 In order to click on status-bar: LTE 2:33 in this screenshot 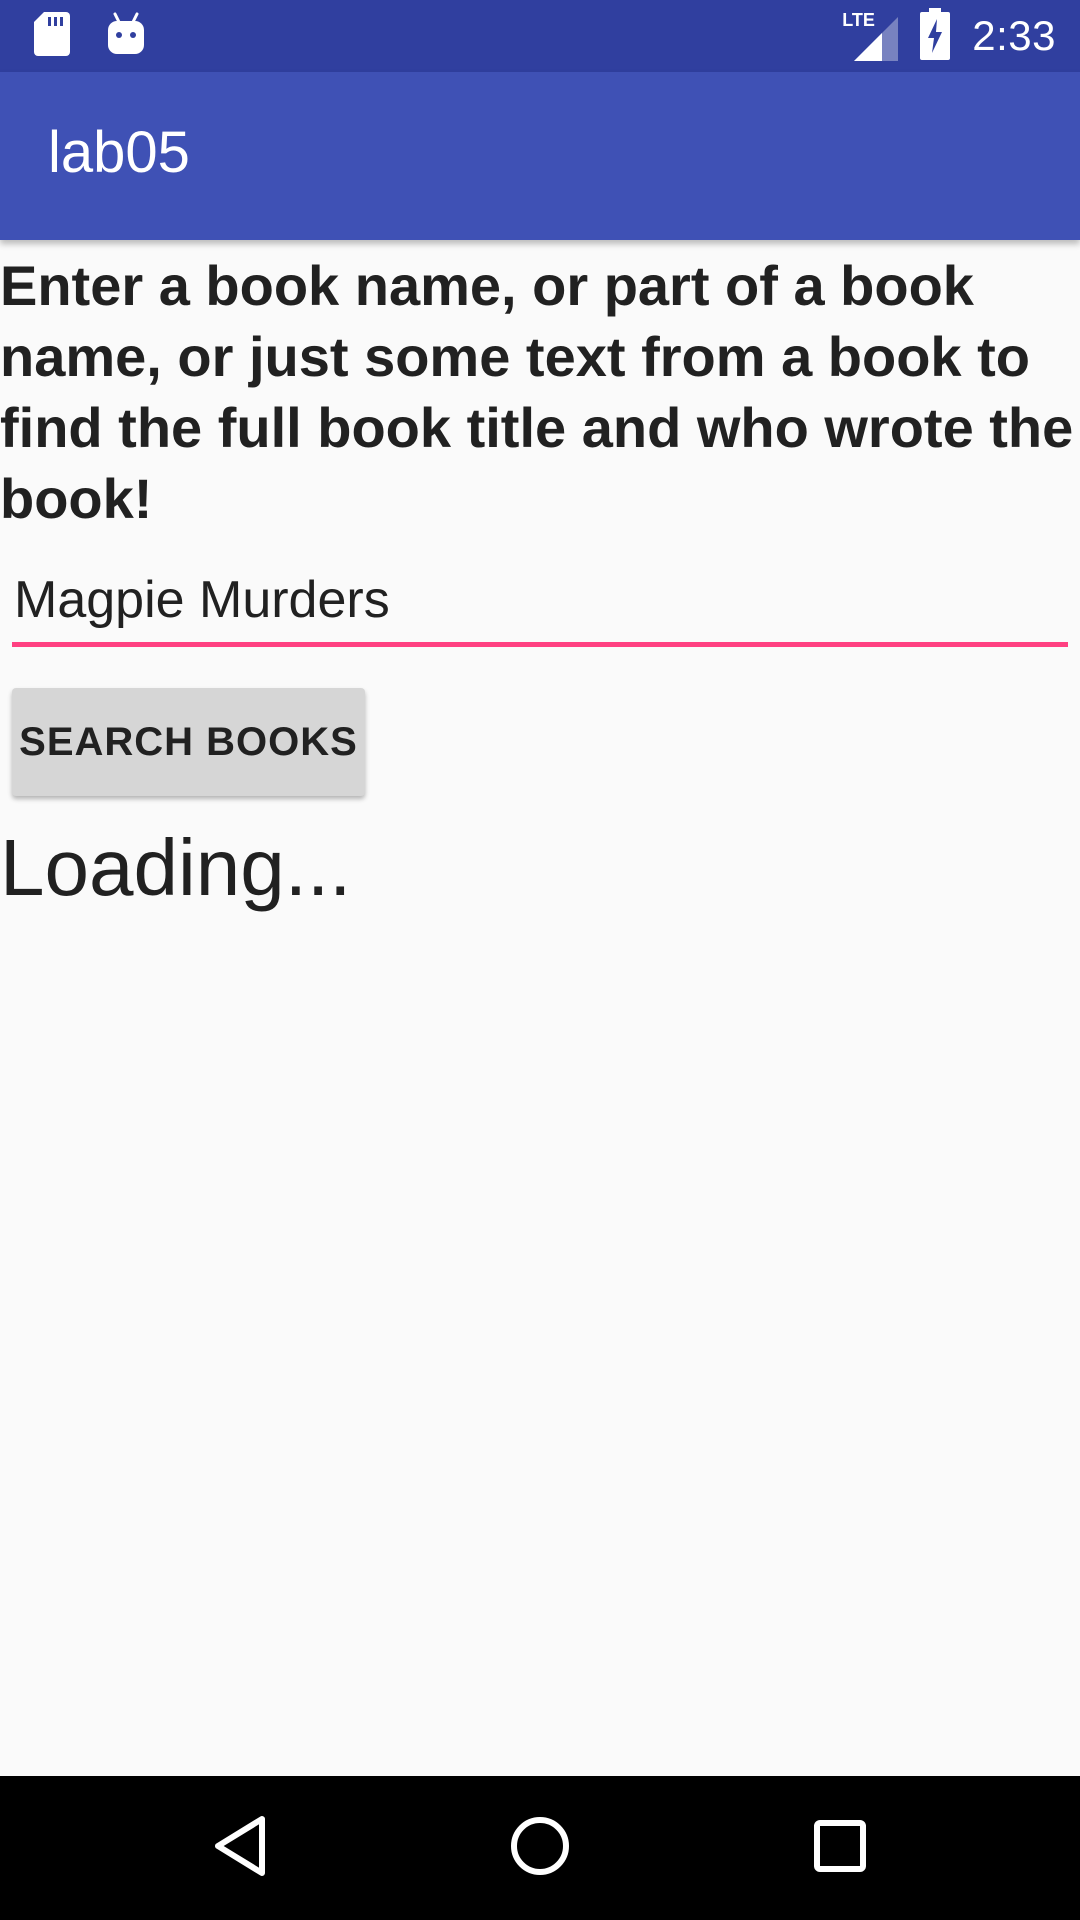, I will do `click(540, 36)`.